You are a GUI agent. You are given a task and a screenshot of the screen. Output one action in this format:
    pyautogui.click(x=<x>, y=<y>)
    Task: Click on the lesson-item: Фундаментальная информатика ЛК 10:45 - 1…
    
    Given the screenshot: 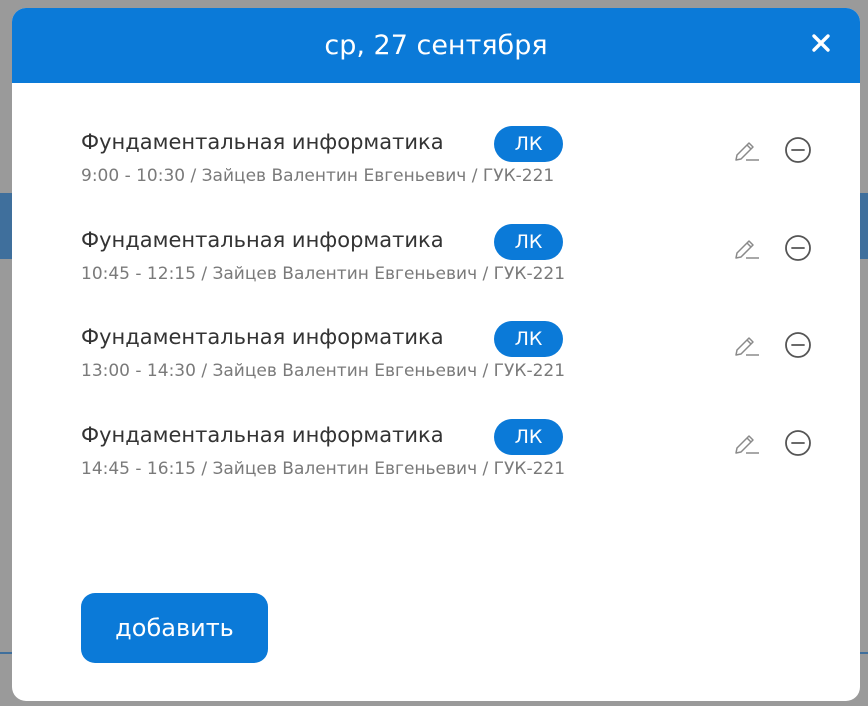 What is the action you would take?
    pyautogui.click(x=461, y=261)
    